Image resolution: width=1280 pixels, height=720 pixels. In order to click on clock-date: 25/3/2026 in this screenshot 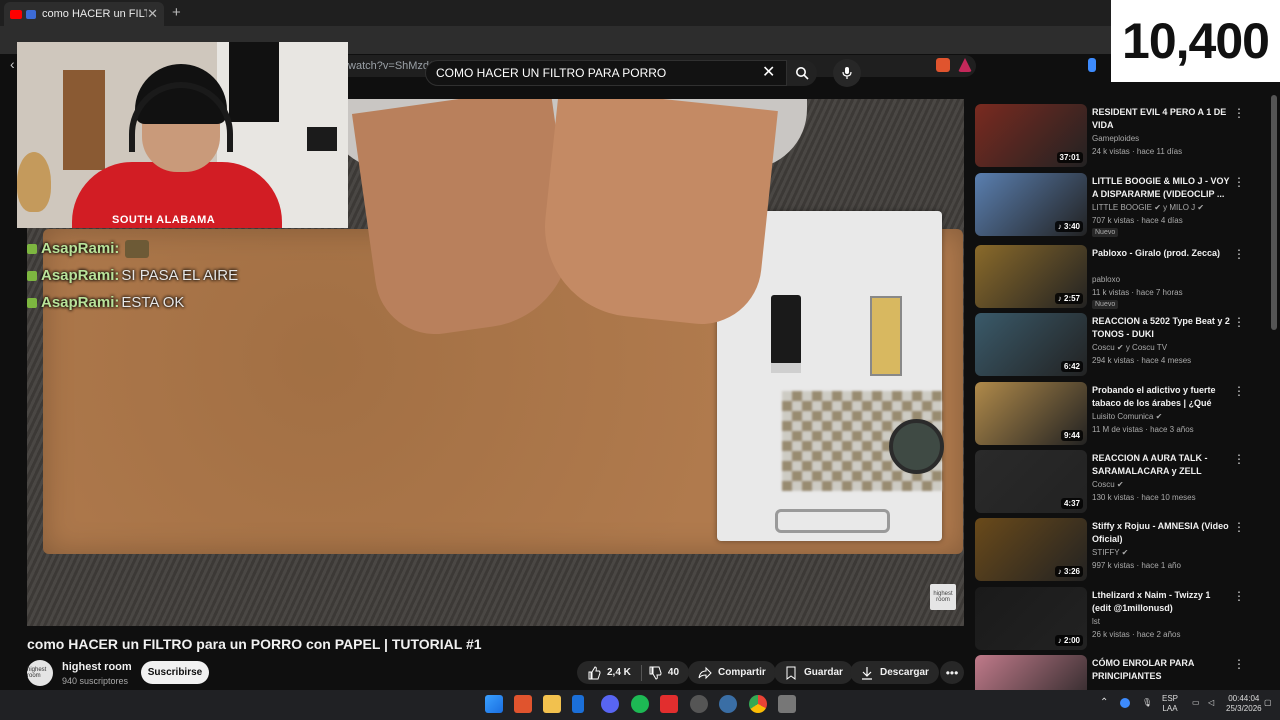, I will do `click(1244, 708)`.